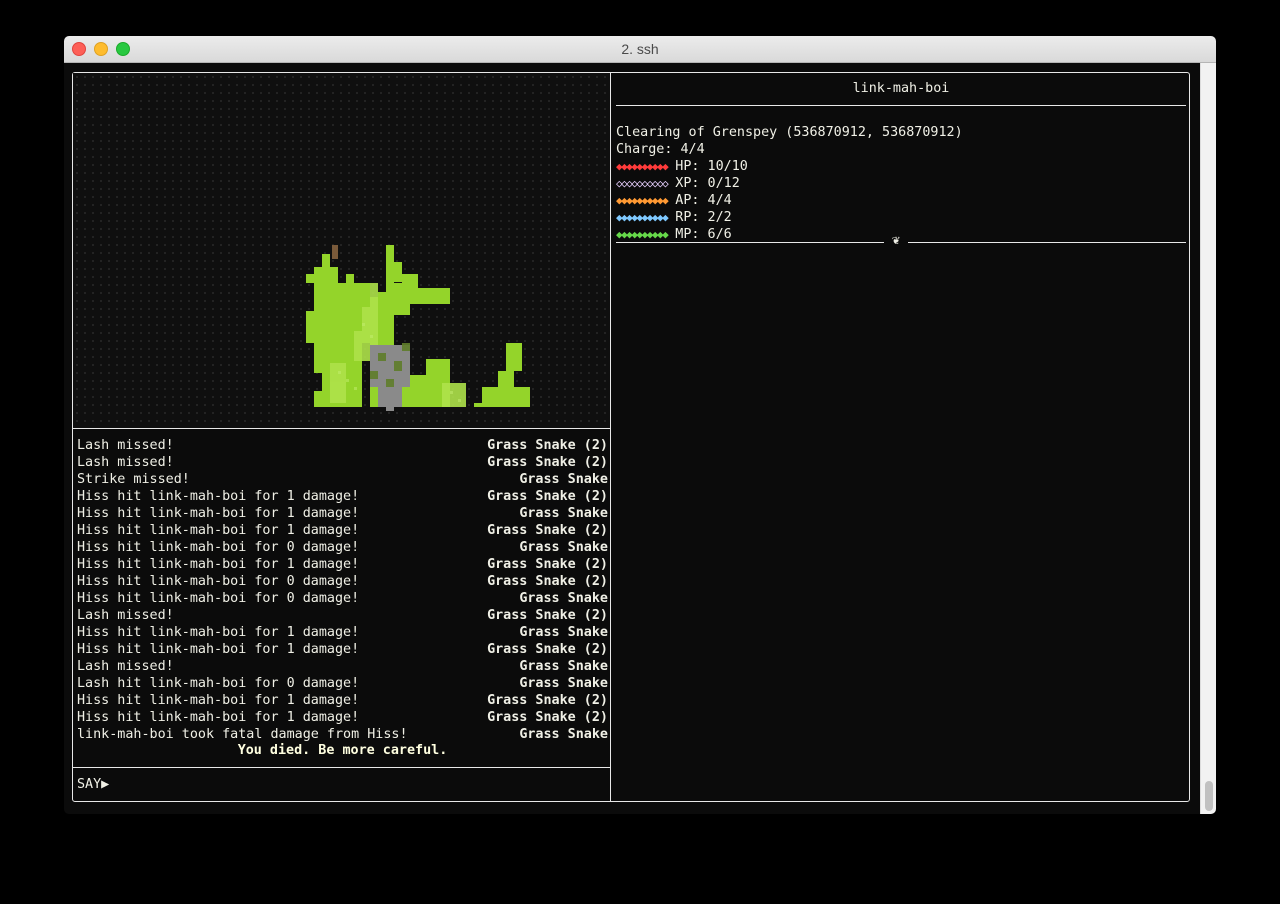  Describe the element at coordinates (660, 149) in the screenshot. I see `charge-text: Charge: 4/4` at that location.